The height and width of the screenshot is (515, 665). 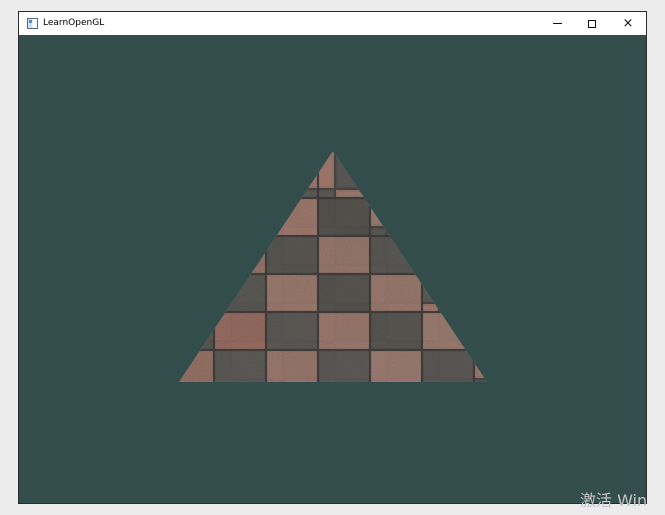 I want to click on title-bar: LearnOpenGL ×, so click(x=332, y=23).